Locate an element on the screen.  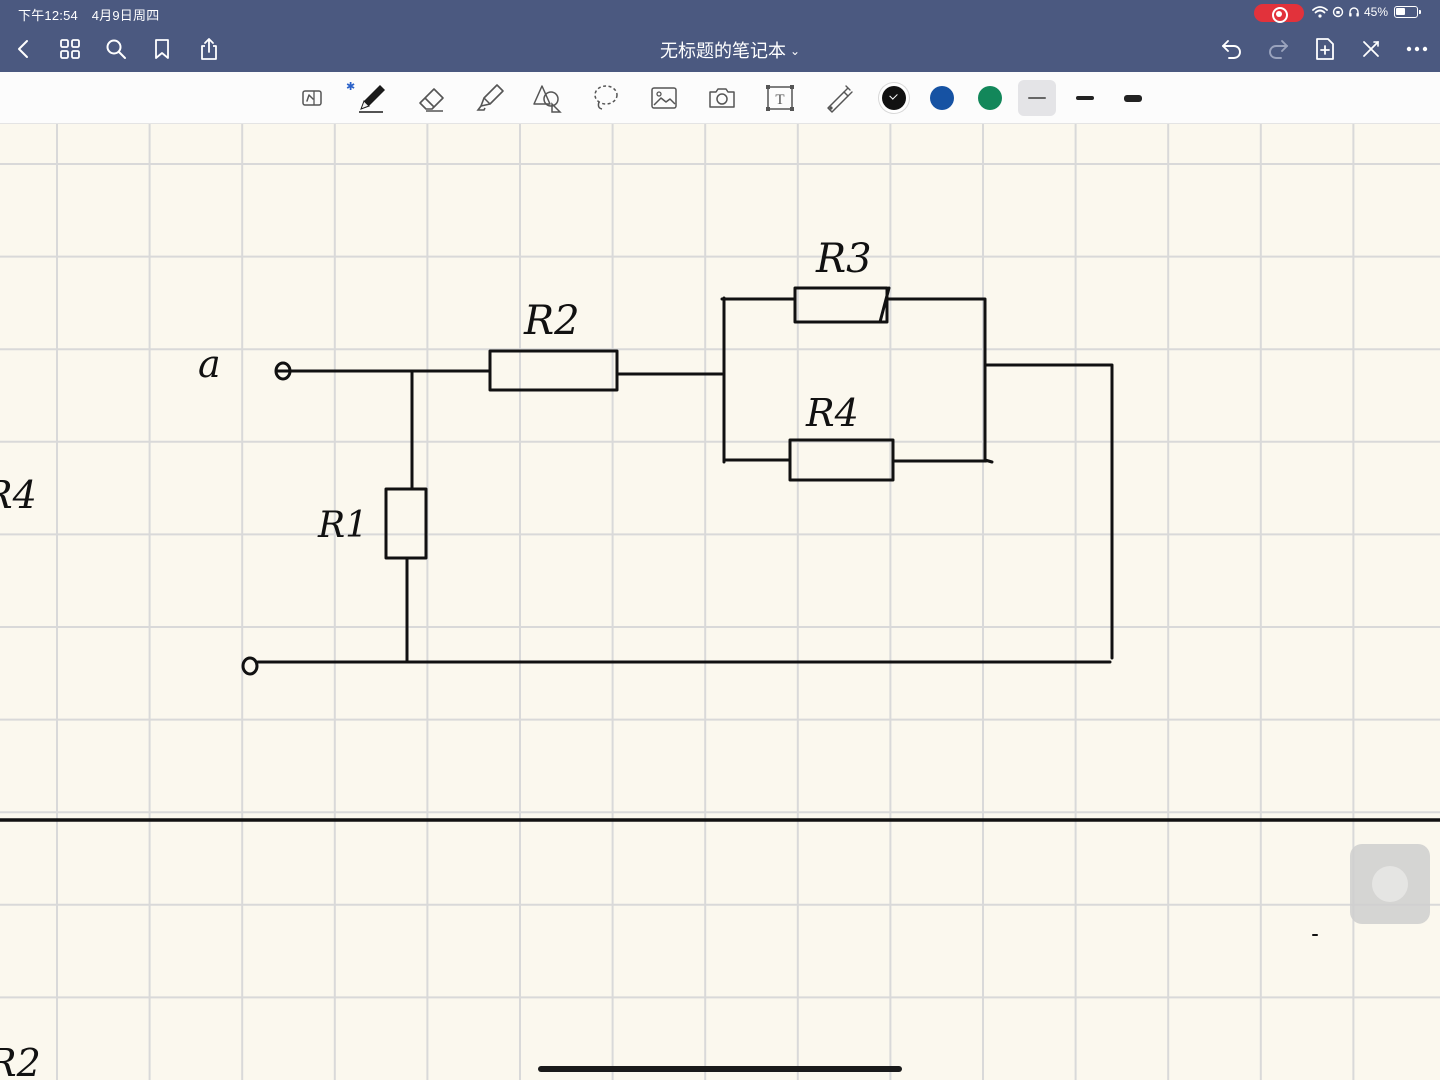
share-icon is located at coordinates (209, 49).